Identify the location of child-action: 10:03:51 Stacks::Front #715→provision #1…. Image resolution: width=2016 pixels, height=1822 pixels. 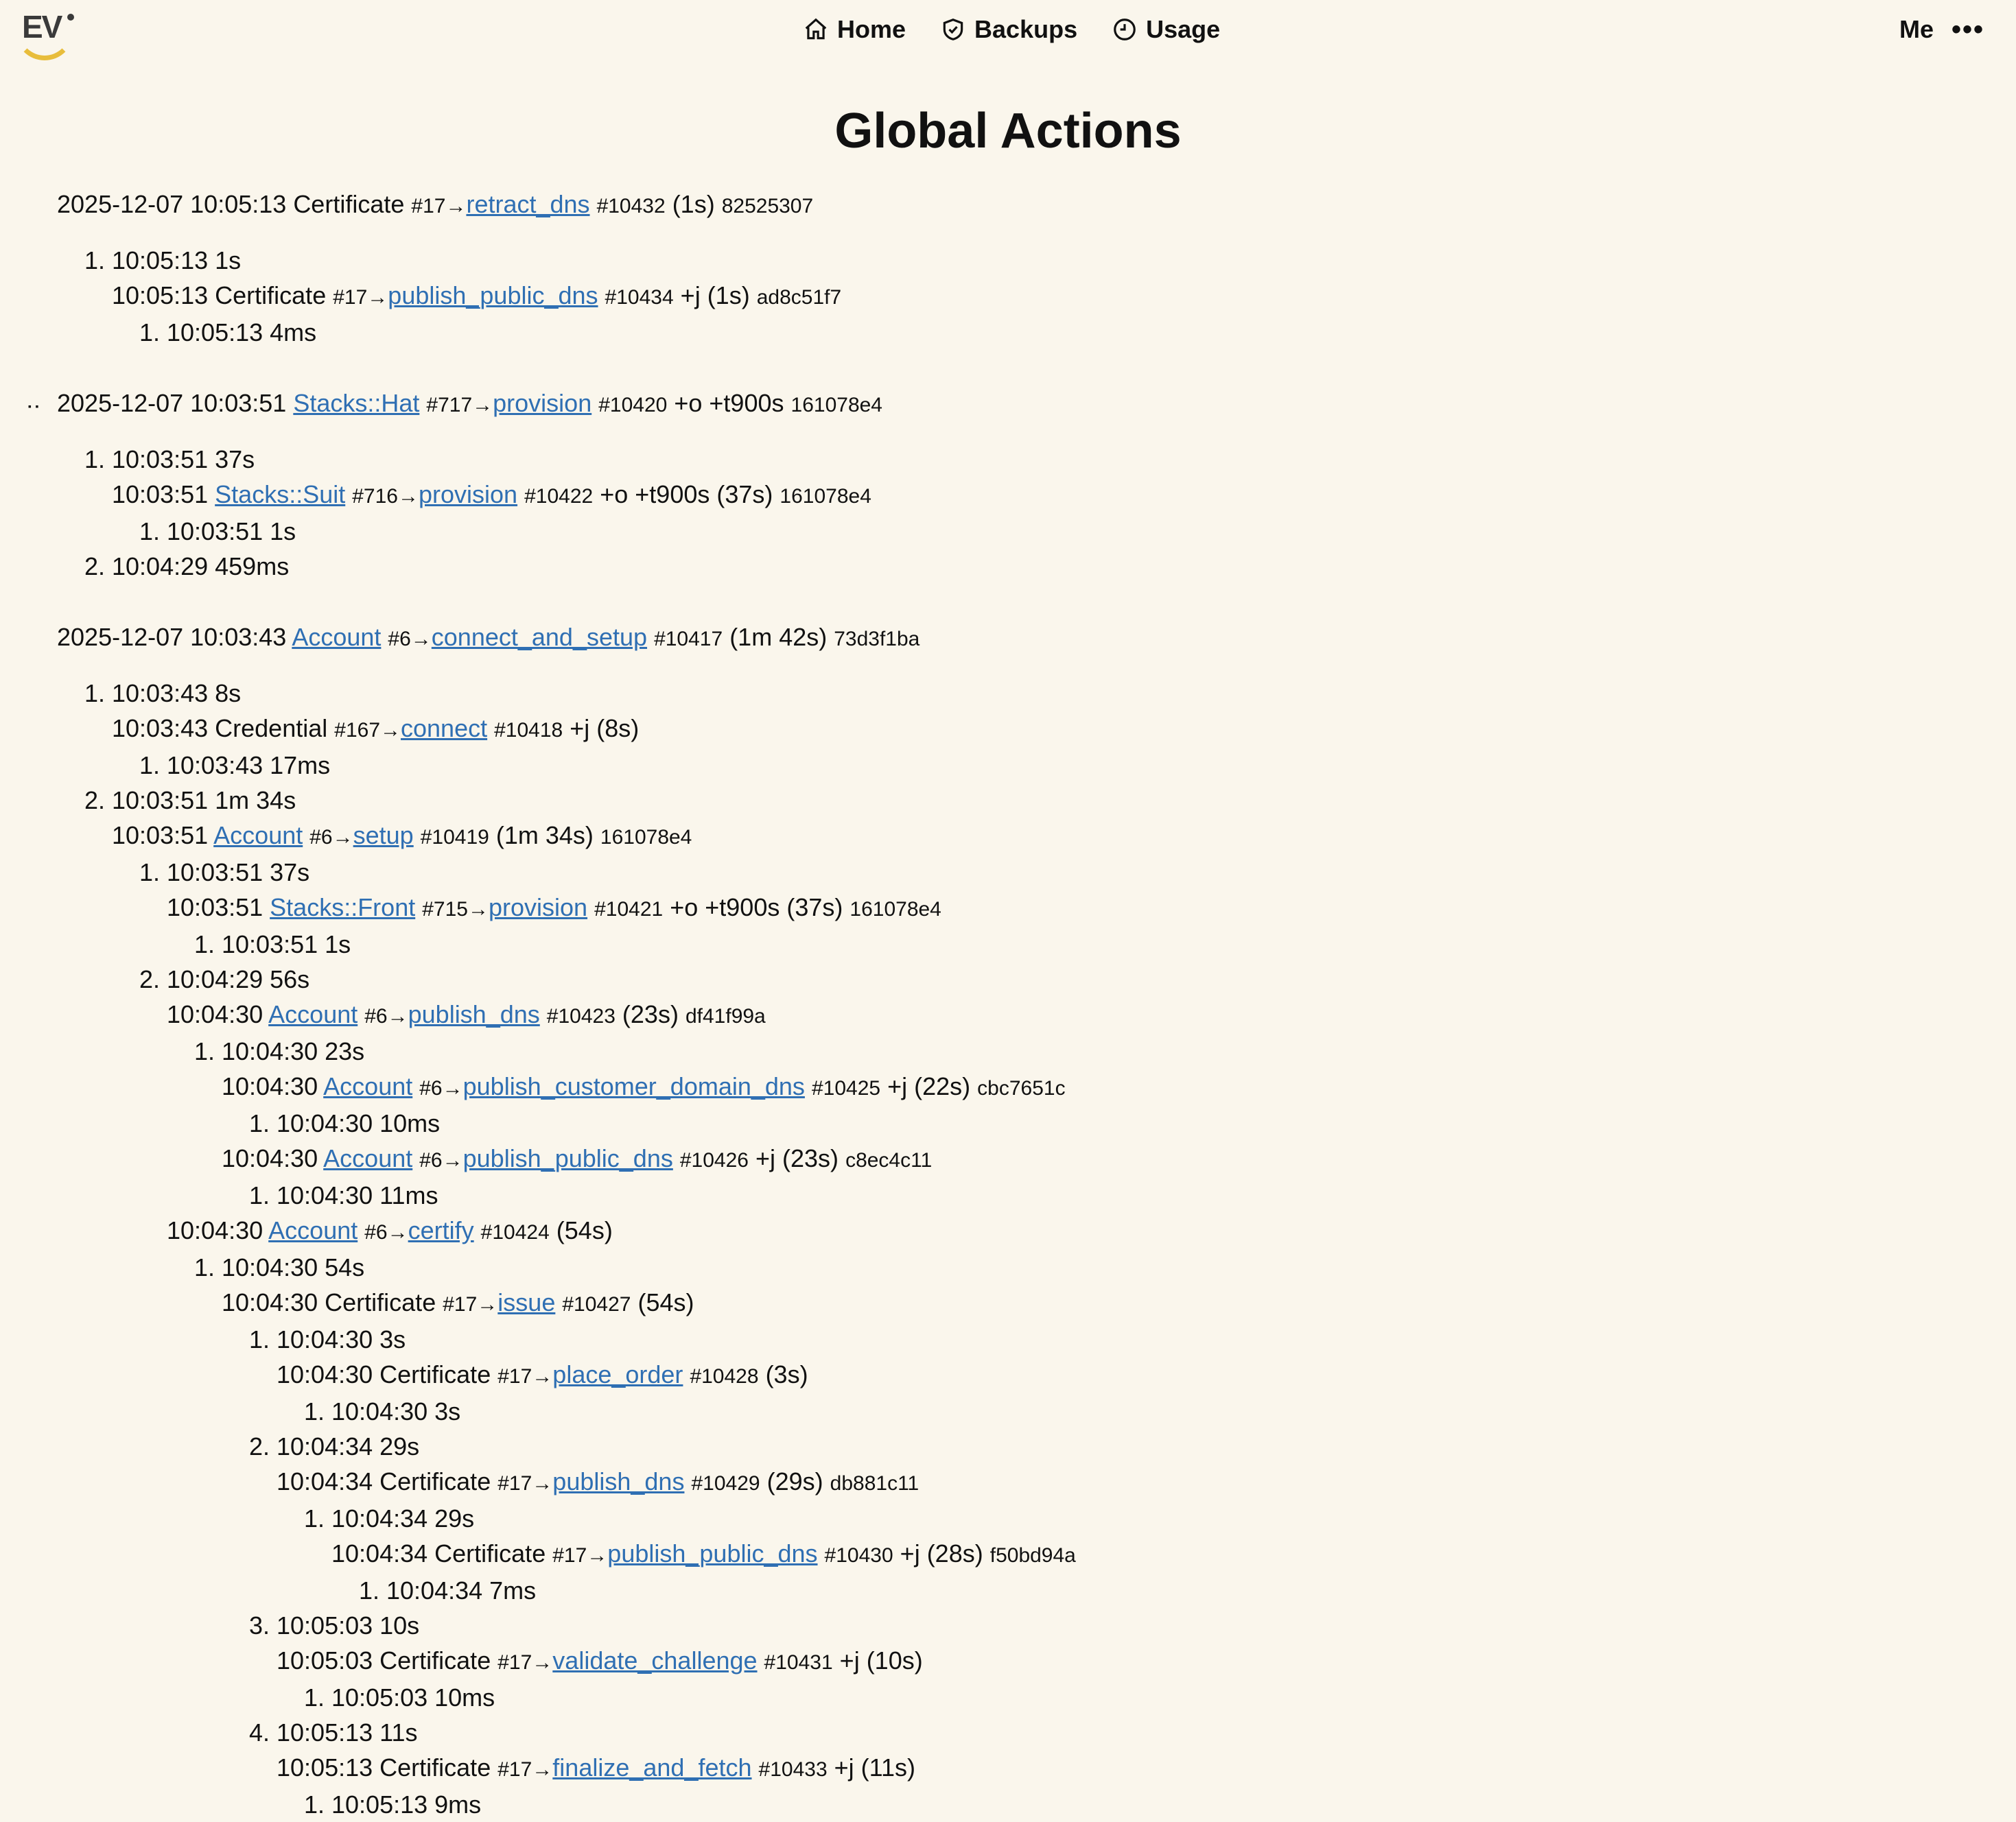
(1091, 908).